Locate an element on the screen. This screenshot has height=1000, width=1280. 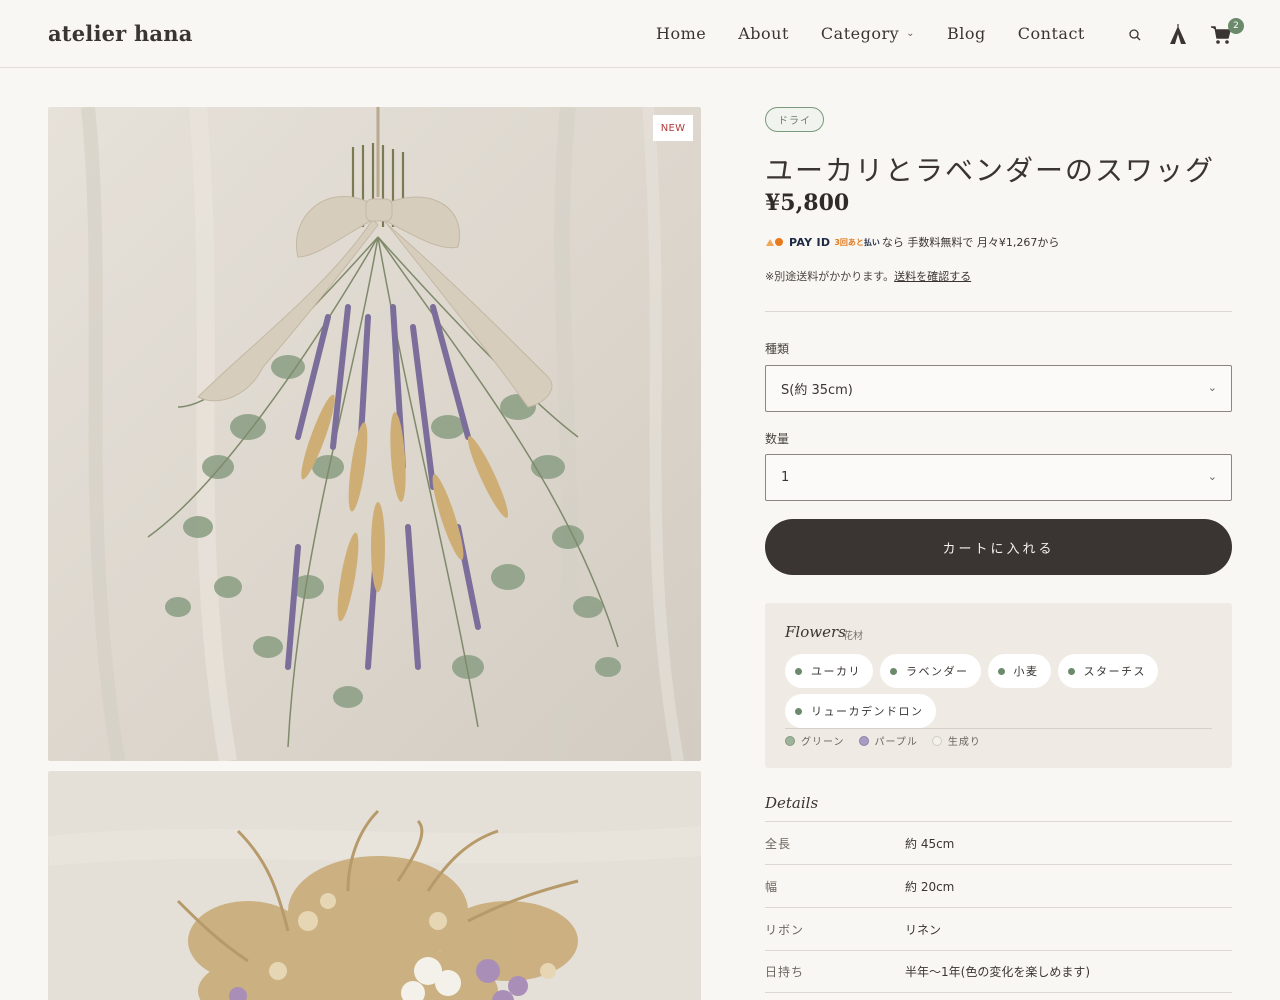
search-button is located at coordinates (1135, 36).